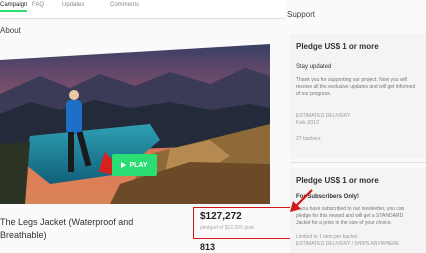  I want to click on reward-2-limit: Limited to 1 item per backer, so click(327, 237).